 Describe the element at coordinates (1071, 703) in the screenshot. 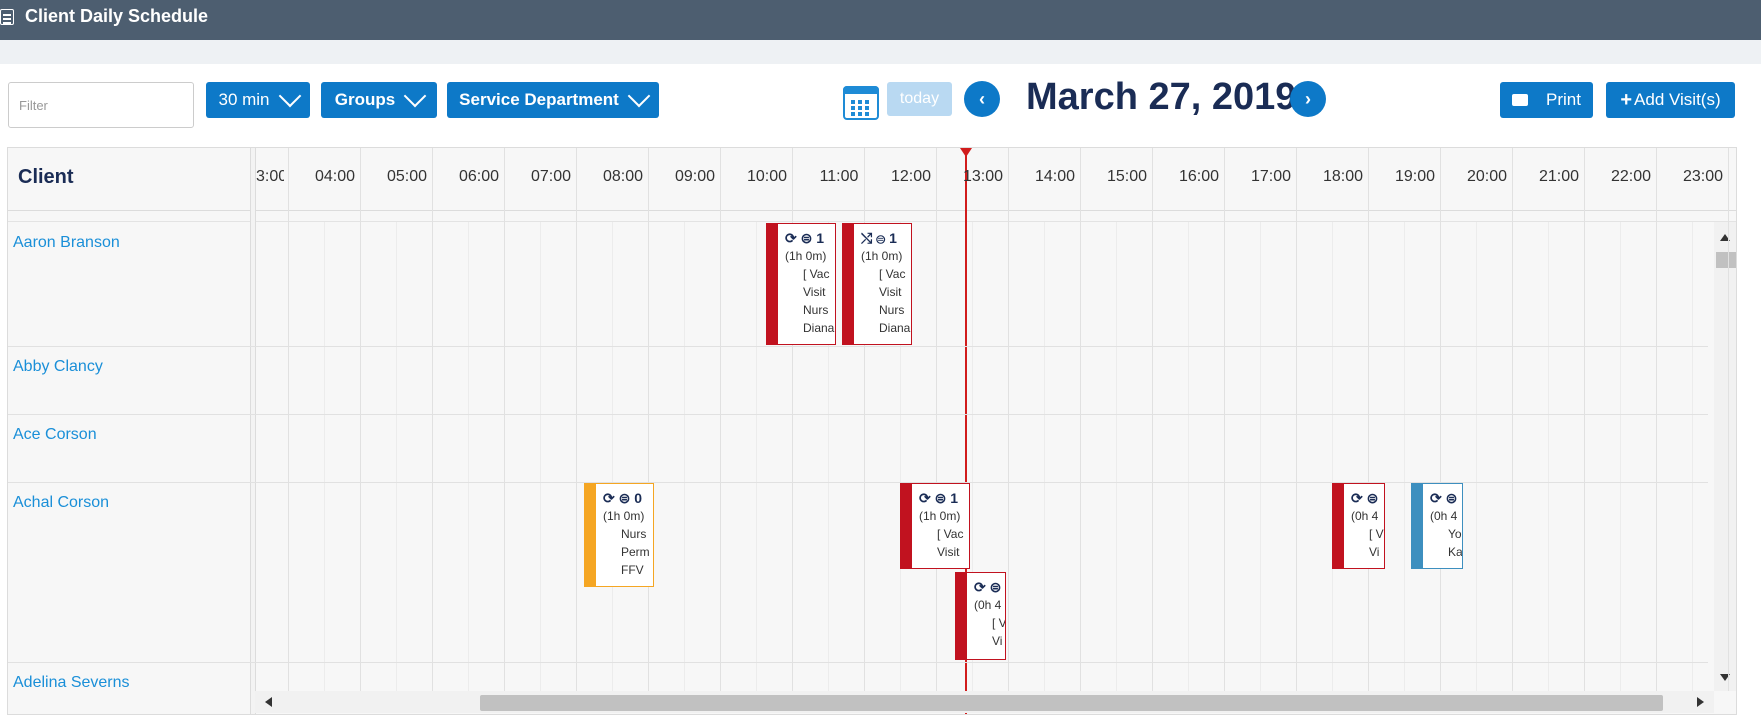

I see `horizontal-scroll-thumb` at that location.